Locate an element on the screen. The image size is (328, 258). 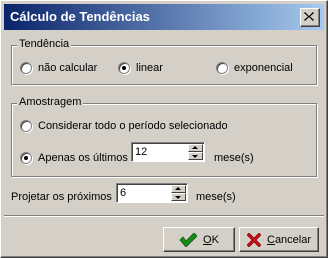
trend-group-title: Tendência is located at coordinates (44, 44).